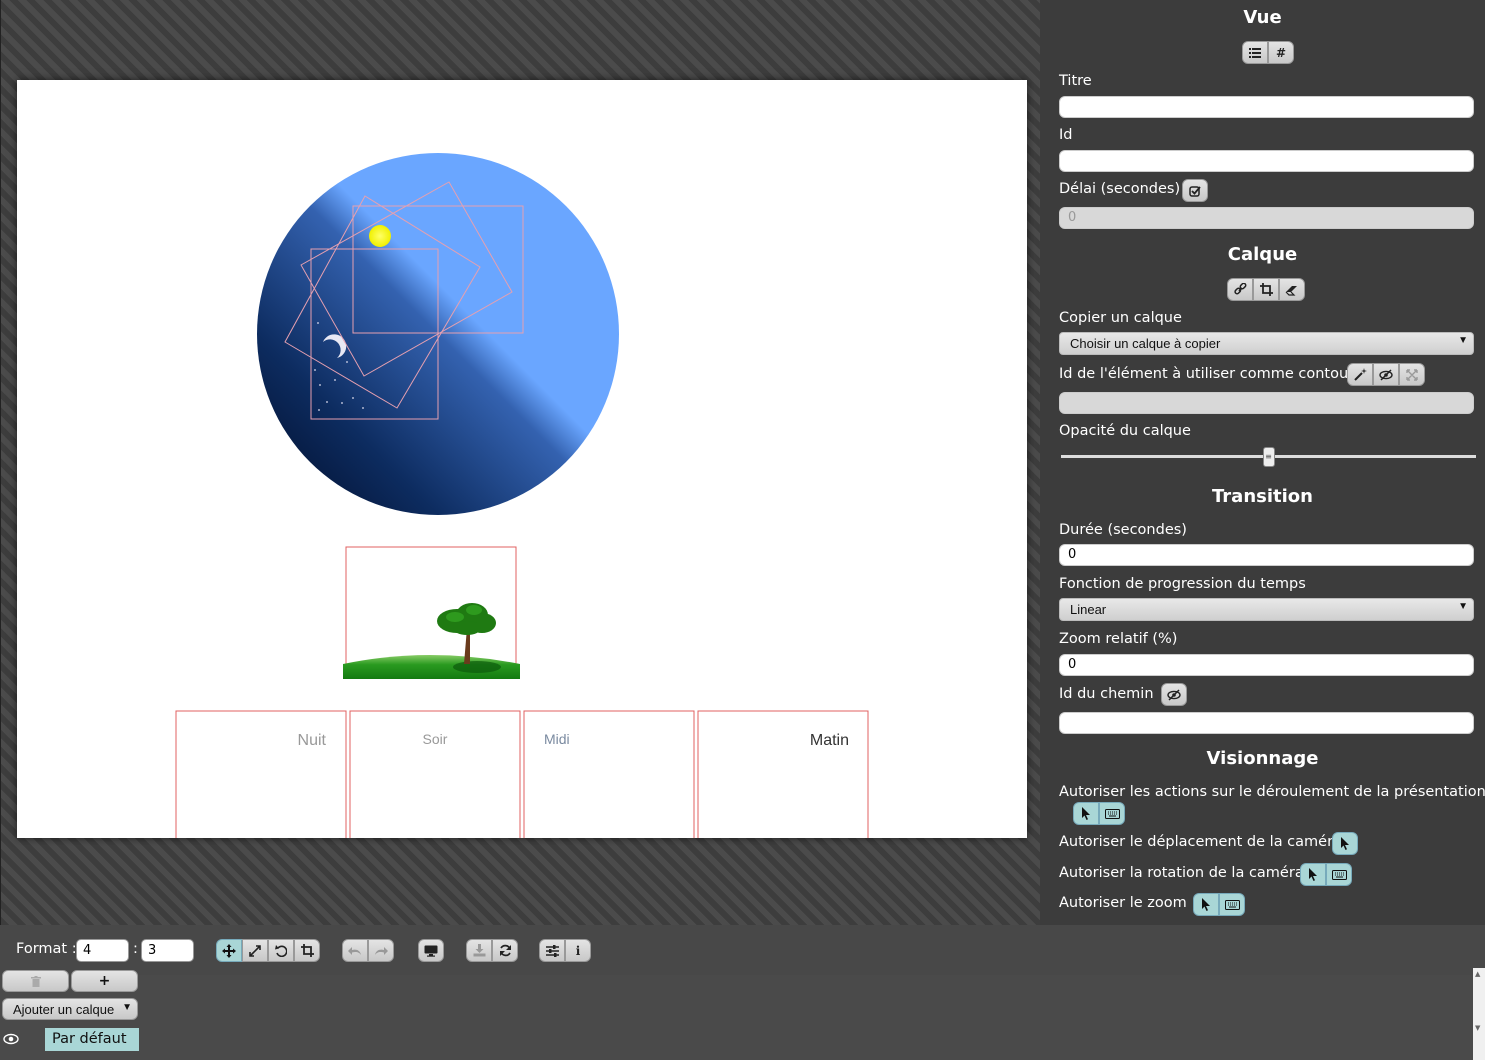  I want to click on frame-label-nuit: Nuit, so click(312, 740).